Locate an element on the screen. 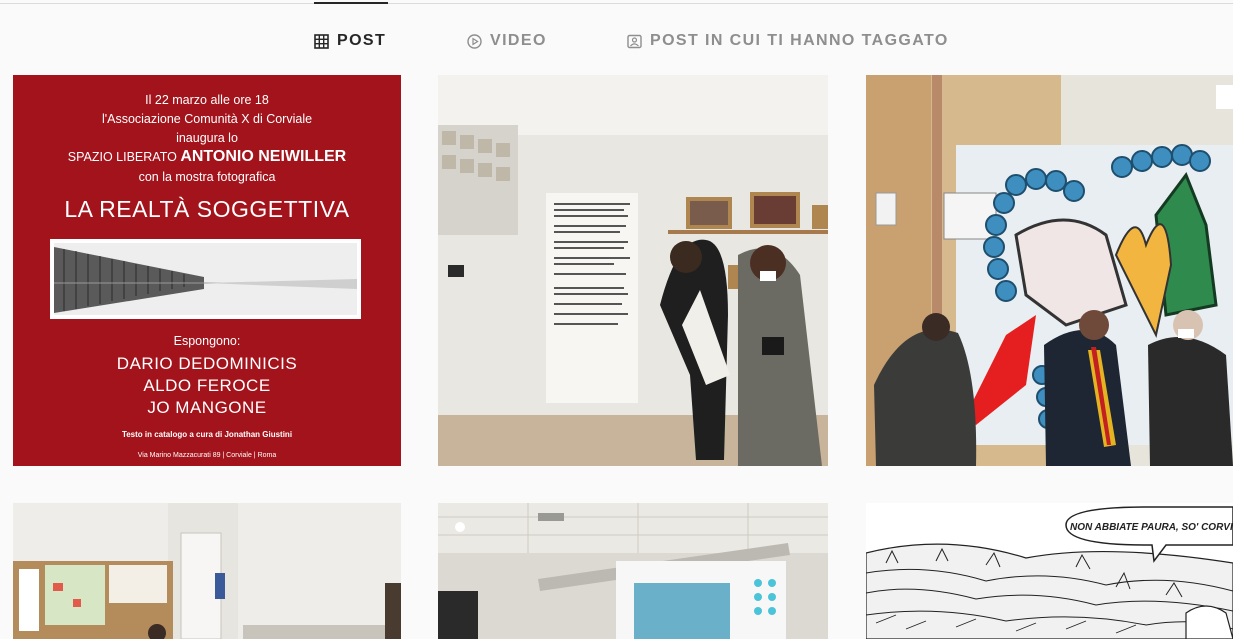 The image size is (1233, 639). post-thumbnail-comic: NON ABBIATE PAURA, SO' CORVI is located at coordinates (1049, 571).